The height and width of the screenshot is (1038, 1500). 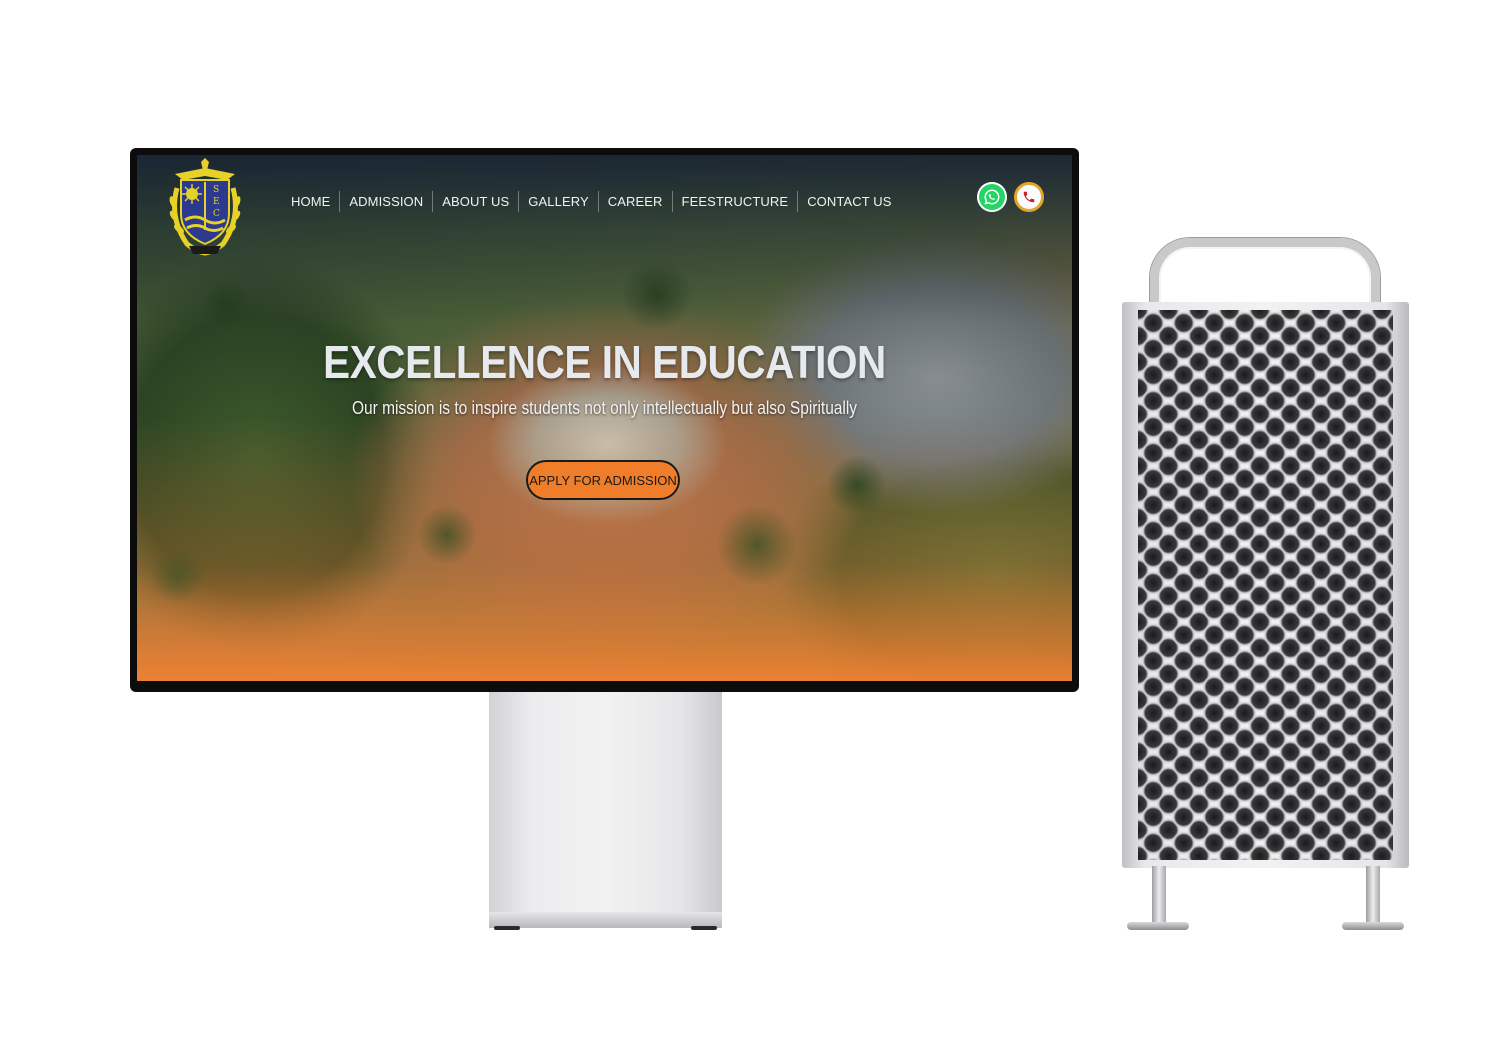 What do you see at coordinates (559, 201) in the screenshot?
I see `nav-gallery: GALLERY` at bounding box center [559, 201].